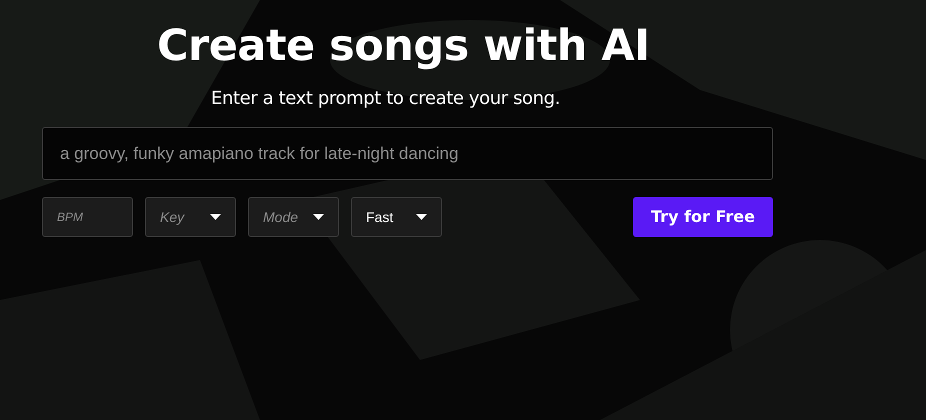  Describe the element at coordinates (190, 217) in the screenshot. I see `dropdown: Key` at that location.